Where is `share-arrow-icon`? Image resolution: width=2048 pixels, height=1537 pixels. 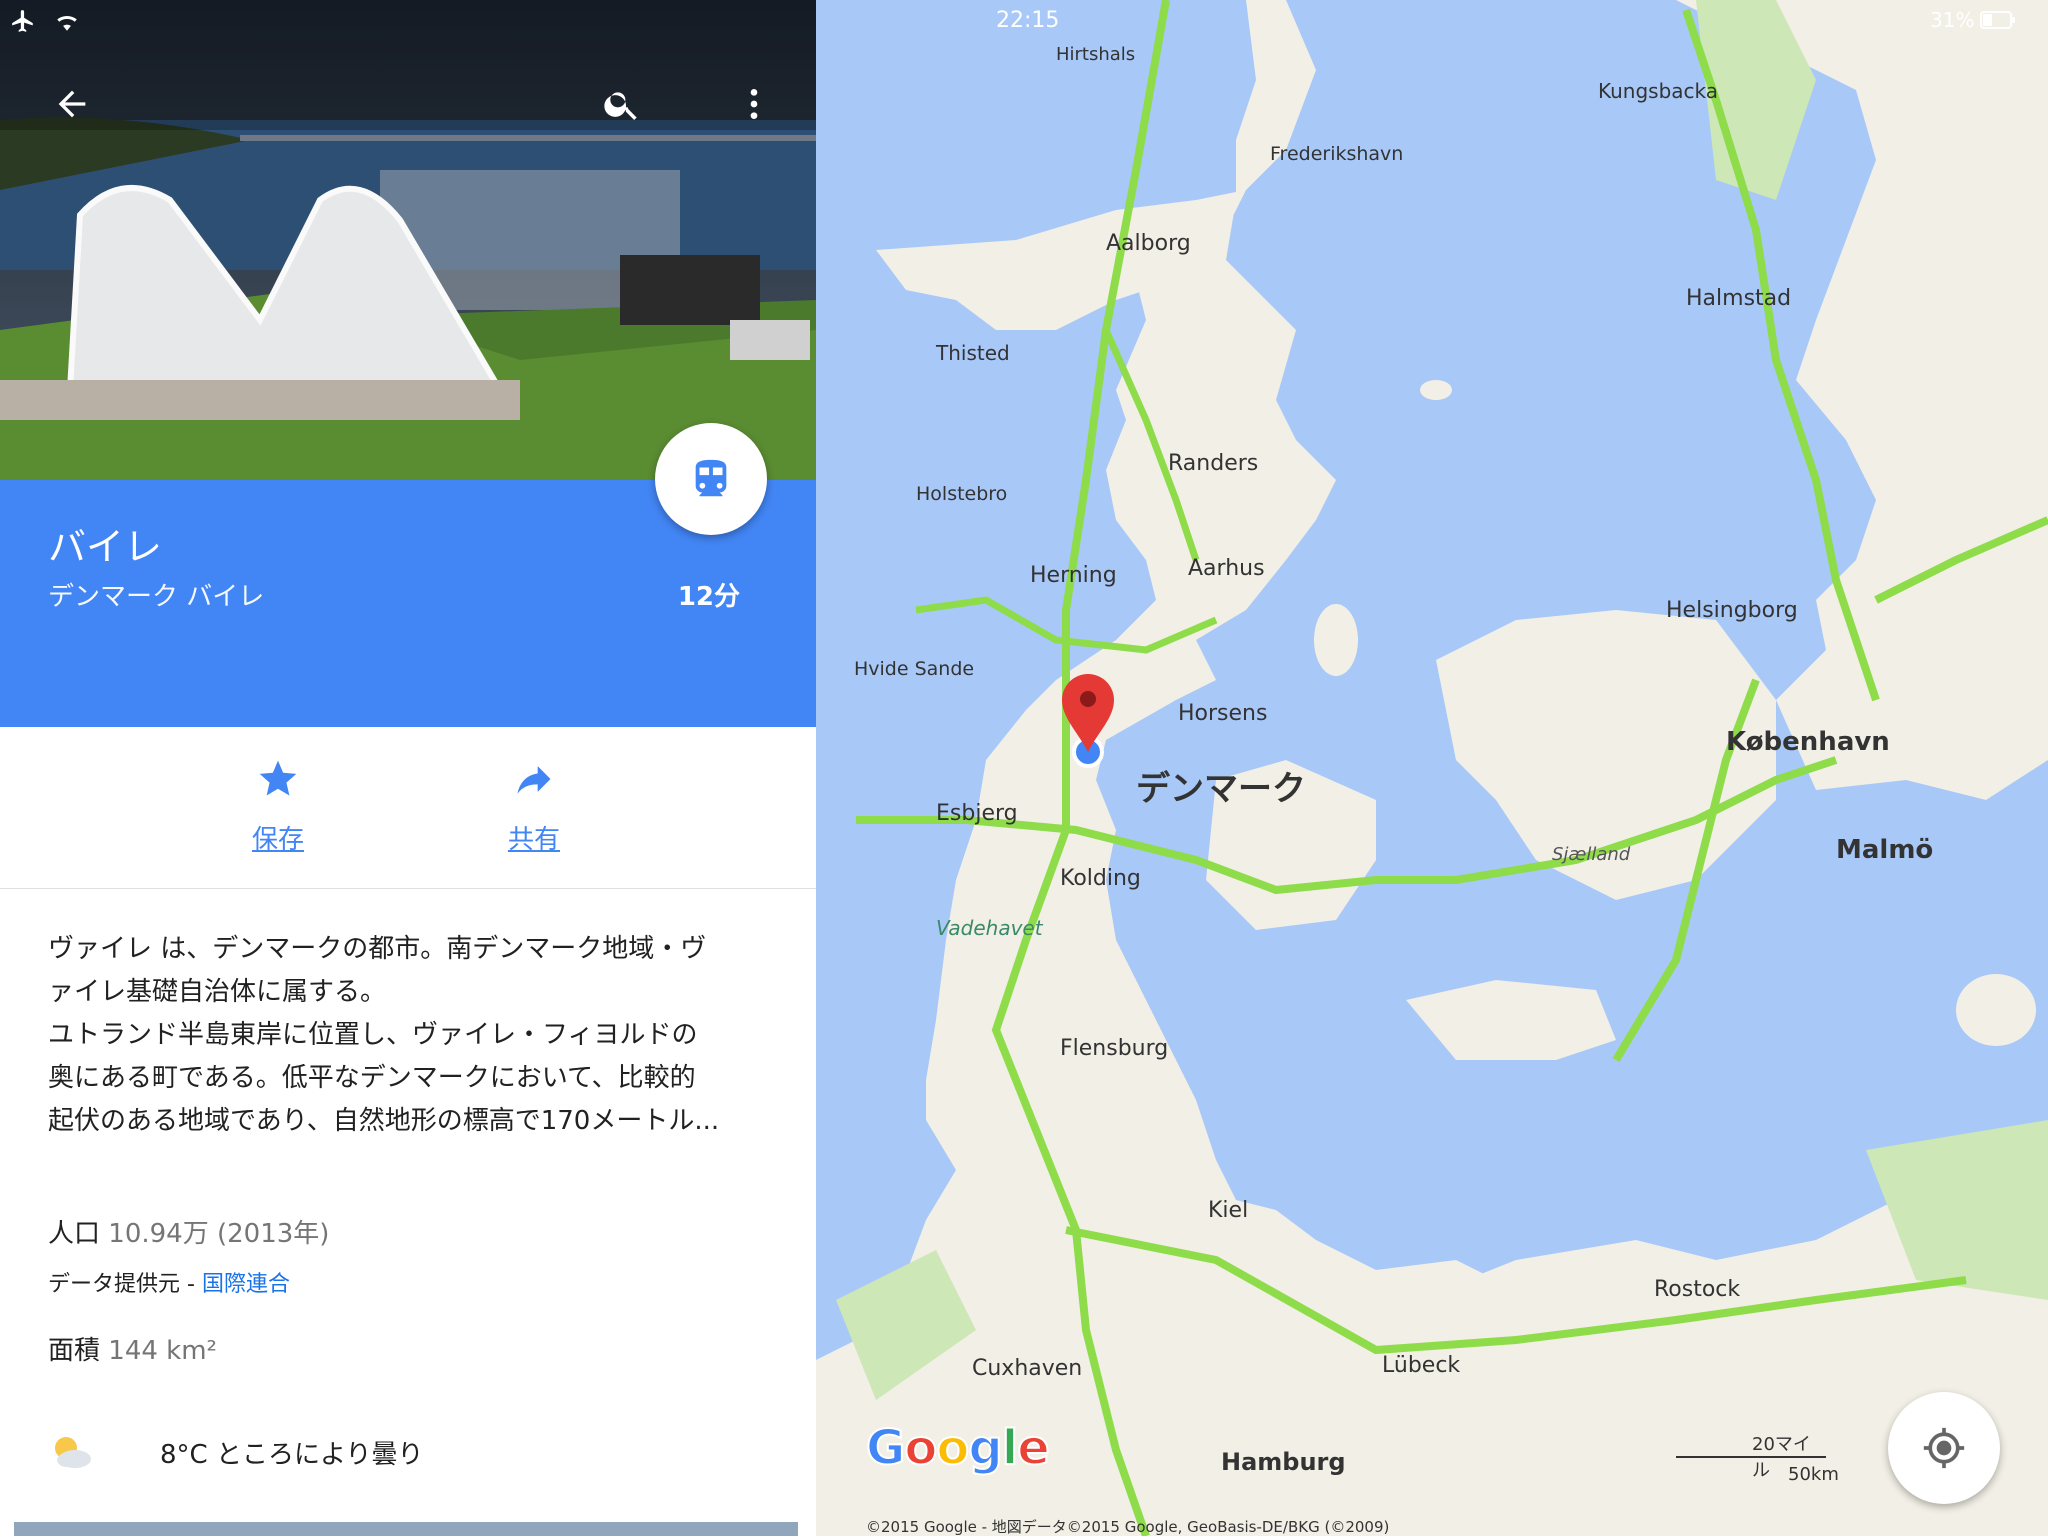 share-arrow-icon is located at coordinates (534, 780).